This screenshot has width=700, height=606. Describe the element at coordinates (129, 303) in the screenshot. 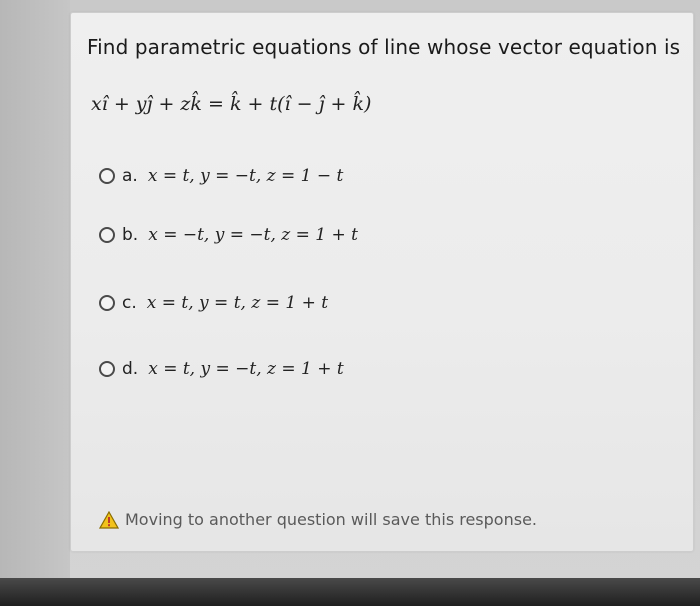

I see `option-letter: c.` at that location.